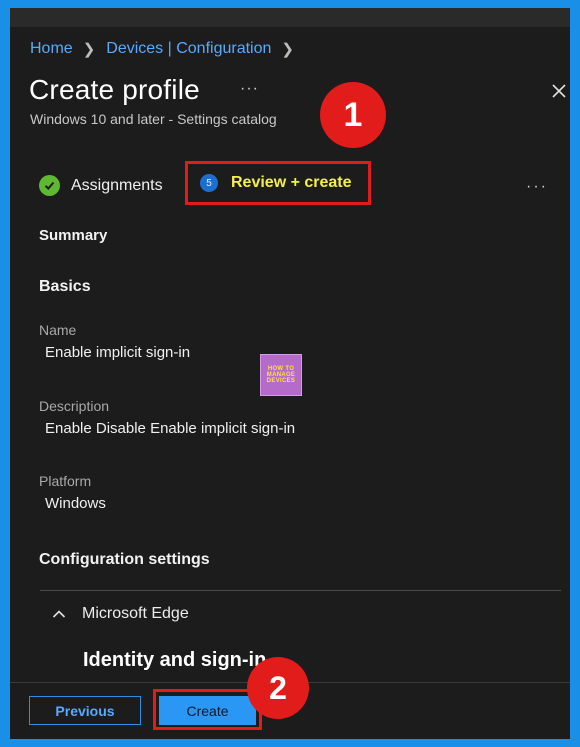 This screenshot has width=580, height=747. What do you see at coordinates (537, 187) in the screenshot?
I see `wizard-more-options-button: ···` at bounding box center [537, 187].